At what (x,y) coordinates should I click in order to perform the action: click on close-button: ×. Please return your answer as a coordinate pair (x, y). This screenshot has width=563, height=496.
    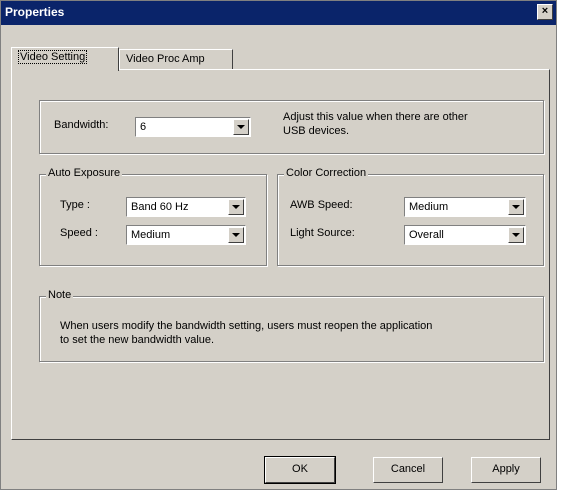
    Looking at the image, I should click on (545, 12).